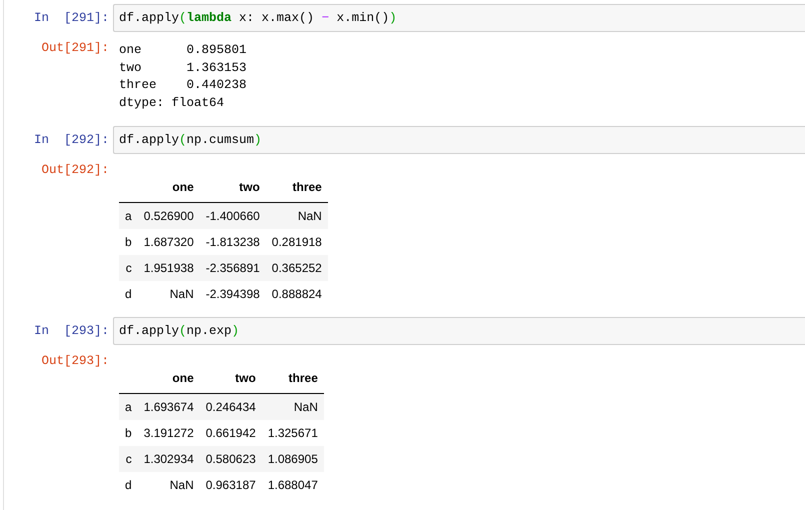 The image size is (805, 510). Describe the element at coordinates (71, 139) in the screenshot. I see `input-prompt: In [292]:` at that location.